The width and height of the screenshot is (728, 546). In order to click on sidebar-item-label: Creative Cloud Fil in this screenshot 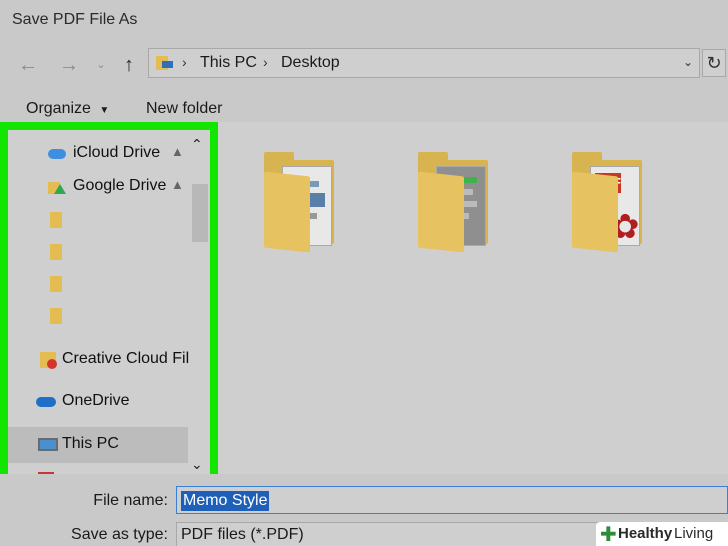, I will do `click(126, 358)`.